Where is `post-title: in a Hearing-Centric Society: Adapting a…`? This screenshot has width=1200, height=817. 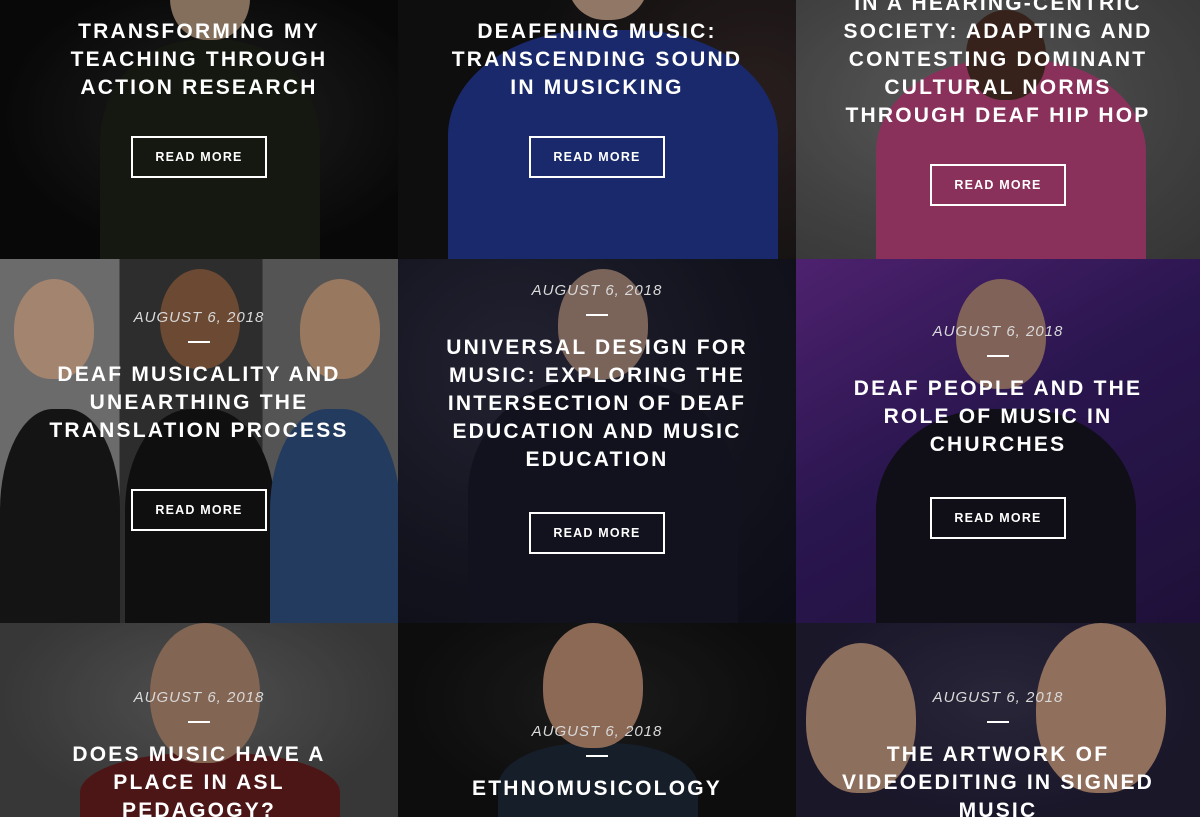
post-title: in a Hearing-Centric Society: Adapting a… is located at coordinates (998, 65).